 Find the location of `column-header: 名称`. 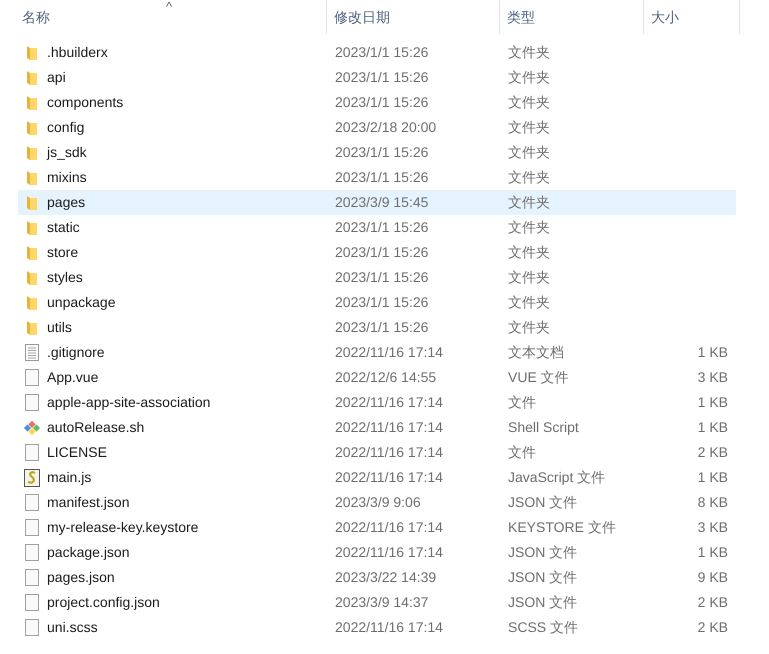

column-header: 名称 is located at coordinates (36, 17).